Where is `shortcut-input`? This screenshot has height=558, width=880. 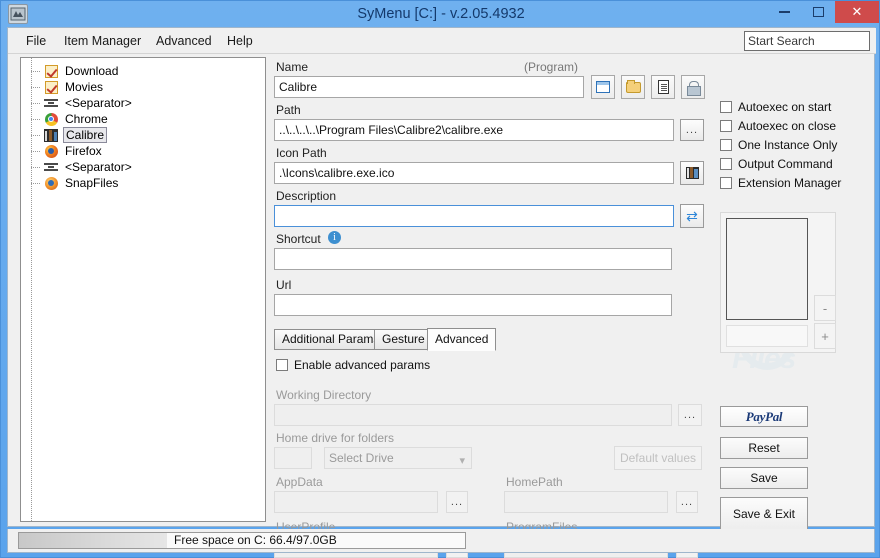
shortcut-input is located at coordinates (473, 259).